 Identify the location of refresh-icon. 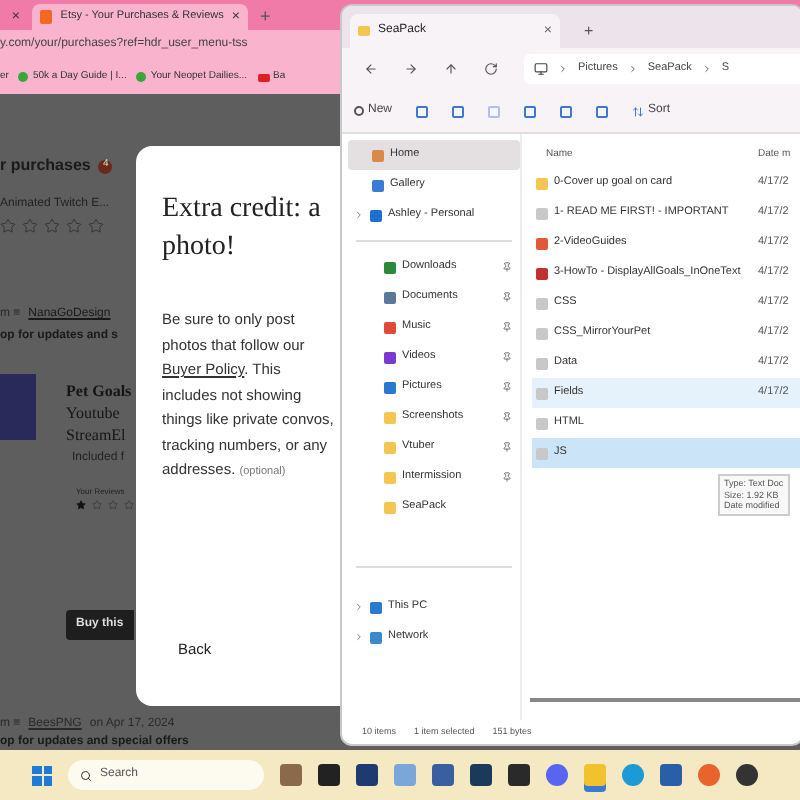
(491, 69).